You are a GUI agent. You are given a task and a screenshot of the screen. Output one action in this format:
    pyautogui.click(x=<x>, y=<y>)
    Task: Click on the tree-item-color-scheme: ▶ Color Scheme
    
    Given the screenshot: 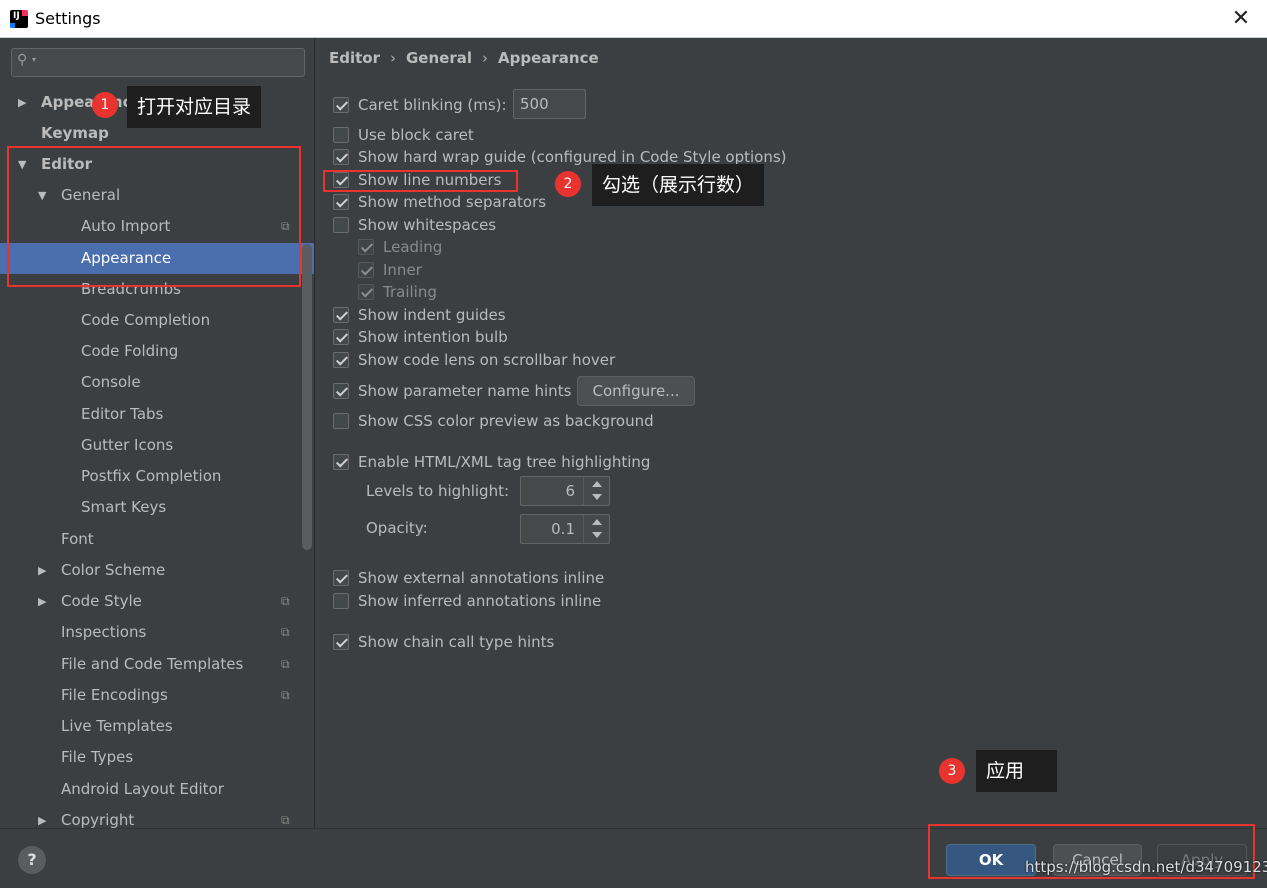 What is the action you would take?
    pyautogui.click(x=157, y=570)
    